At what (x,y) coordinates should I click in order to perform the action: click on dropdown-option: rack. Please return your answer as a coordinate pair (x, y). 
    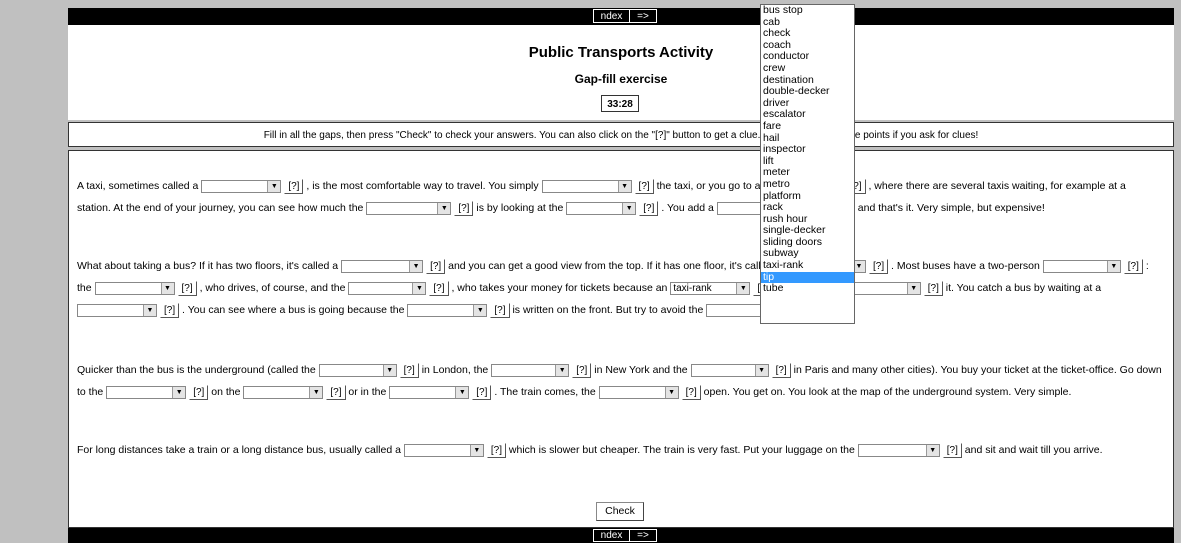
    Looking at the image, I should click on (807, 207).